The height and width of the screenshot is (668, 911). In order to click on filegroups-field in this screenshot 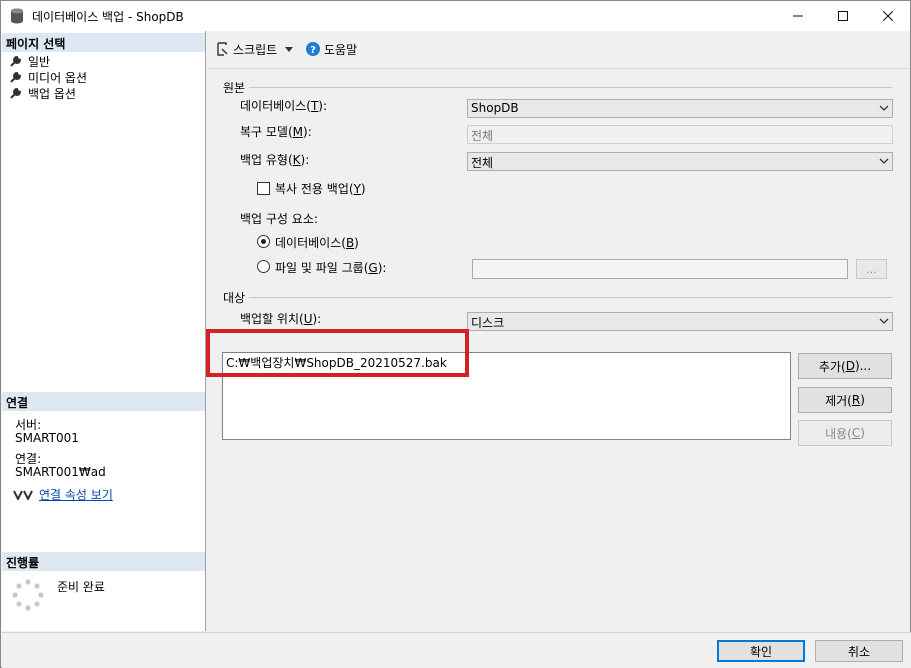, I will do `click(660, 269)`.